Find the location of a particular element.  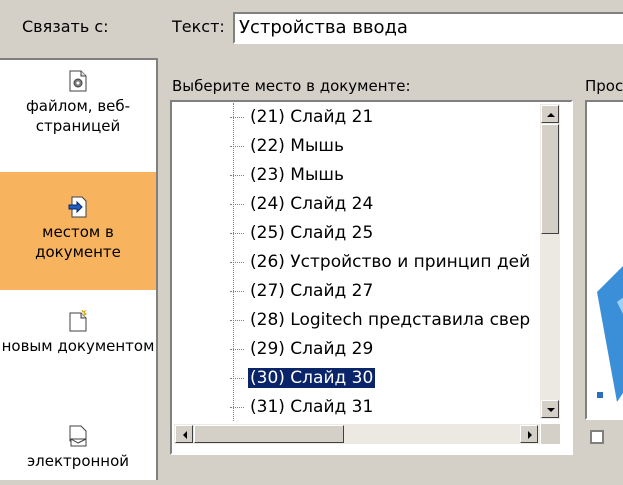

sidebar-item-place-in-document: местом в документе is located at coordinates (78, 231).